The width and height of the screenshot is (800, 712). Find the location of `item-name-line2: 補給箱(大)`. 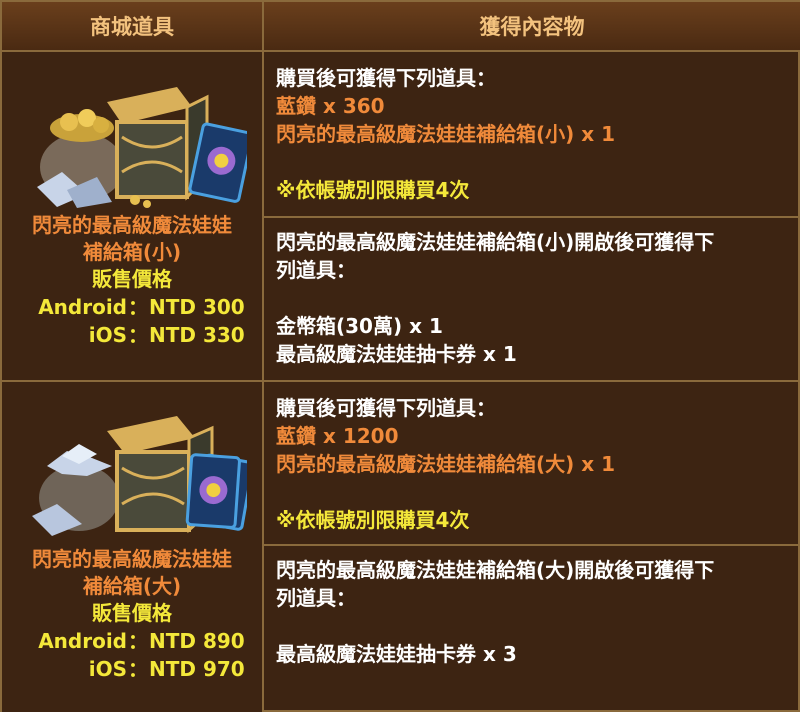

item-name-line2: 補給箱(大) is located at coordinates (132, 586).